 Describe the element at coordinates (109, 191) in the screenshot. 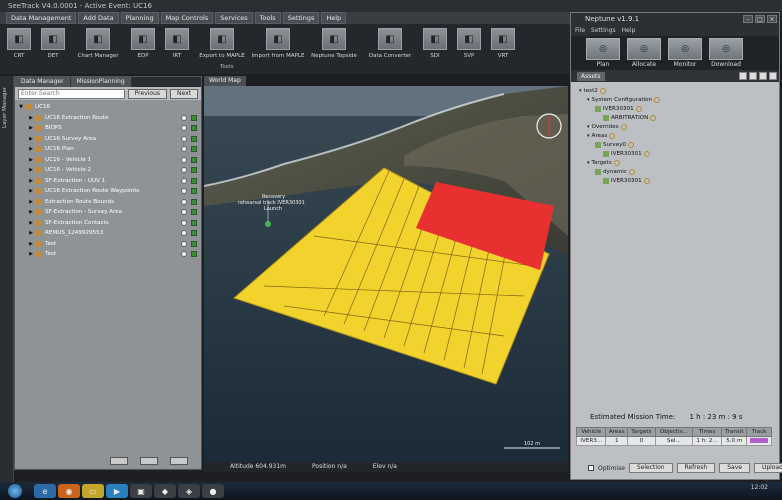

I see `tree-item: ▶ UC16 Extraction Route Waypoints` at that location.